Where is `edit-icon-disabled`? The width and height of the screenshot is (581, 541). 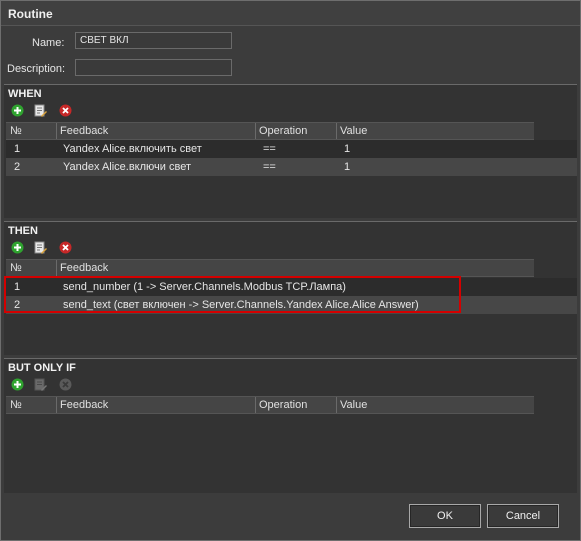
edit-icon-disabled is located at coordinates (40, 384).